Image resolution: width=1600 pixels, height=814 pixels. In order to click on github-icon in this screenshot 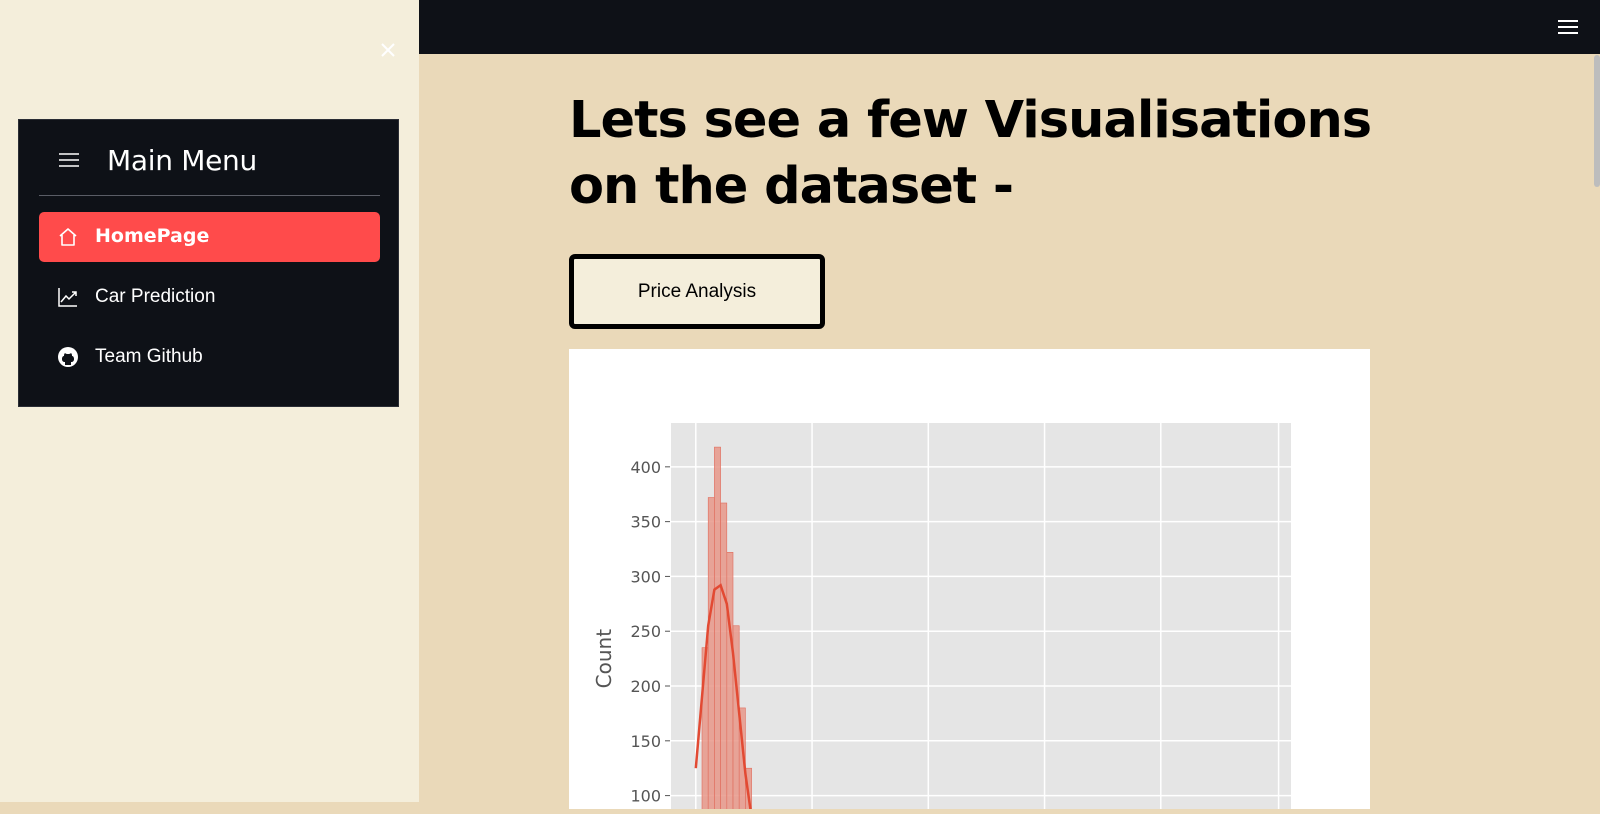, I will do `click(68, 357)`.